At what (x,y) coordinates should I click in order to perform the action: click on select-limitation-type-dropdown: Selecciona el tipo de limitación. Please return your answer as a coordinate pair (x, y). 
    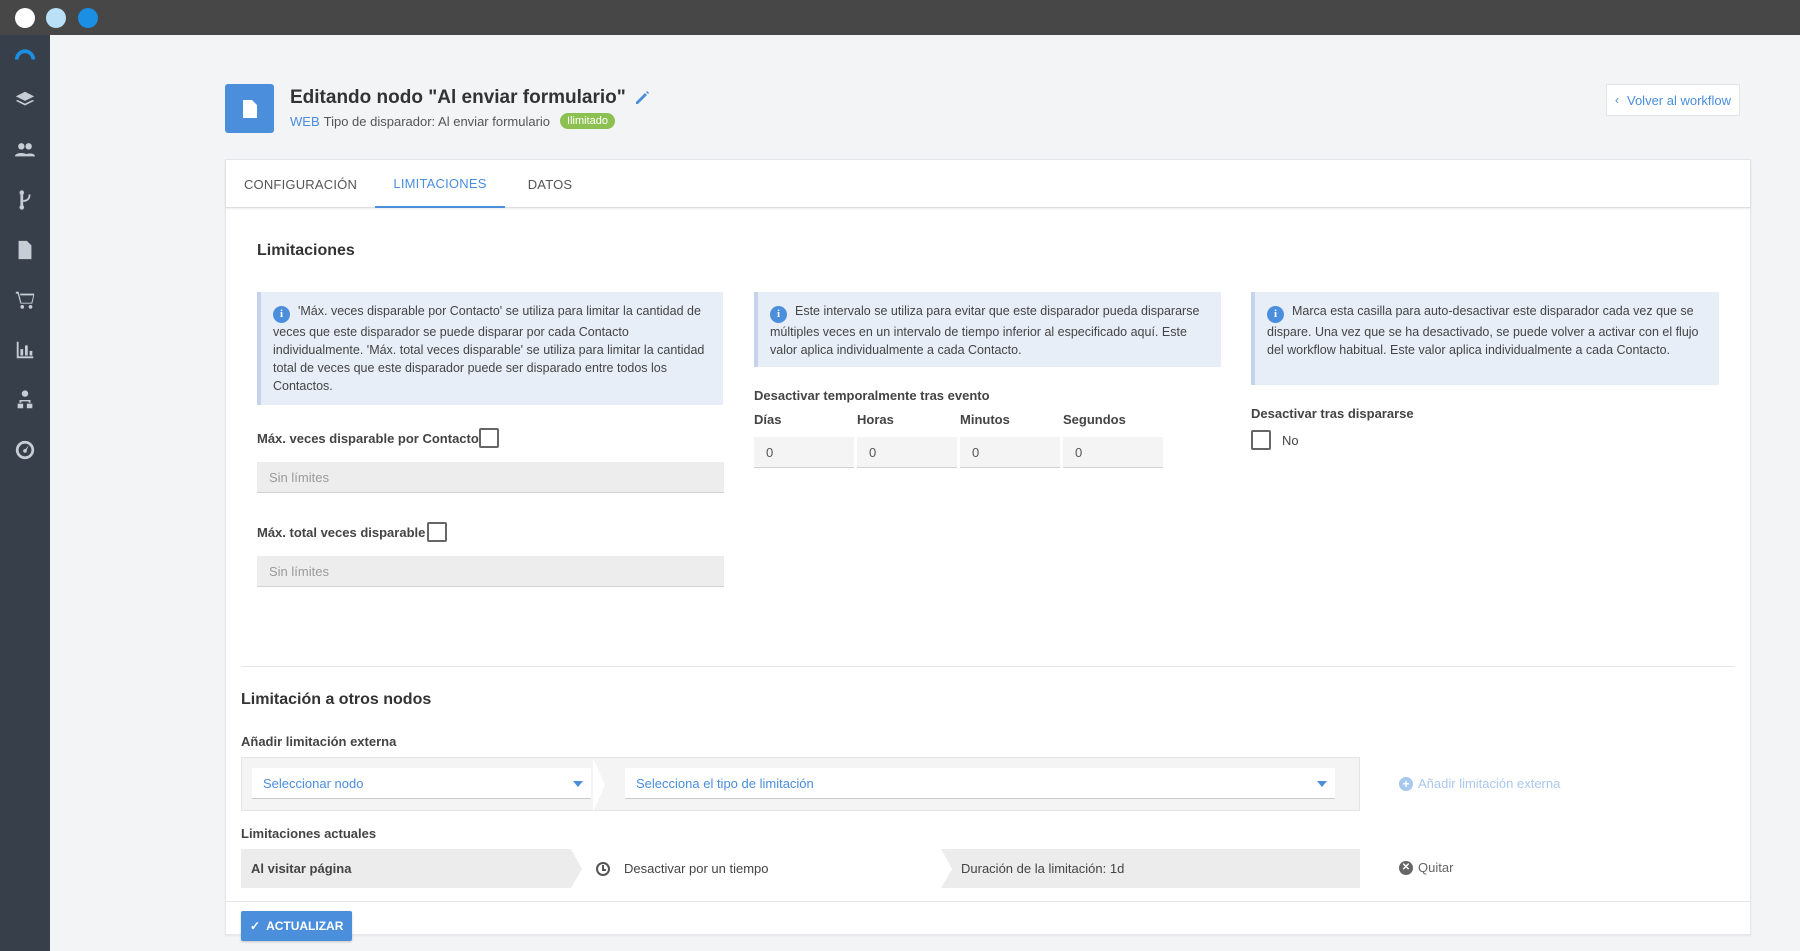
    Looking at the image, I should click on (980, 783).